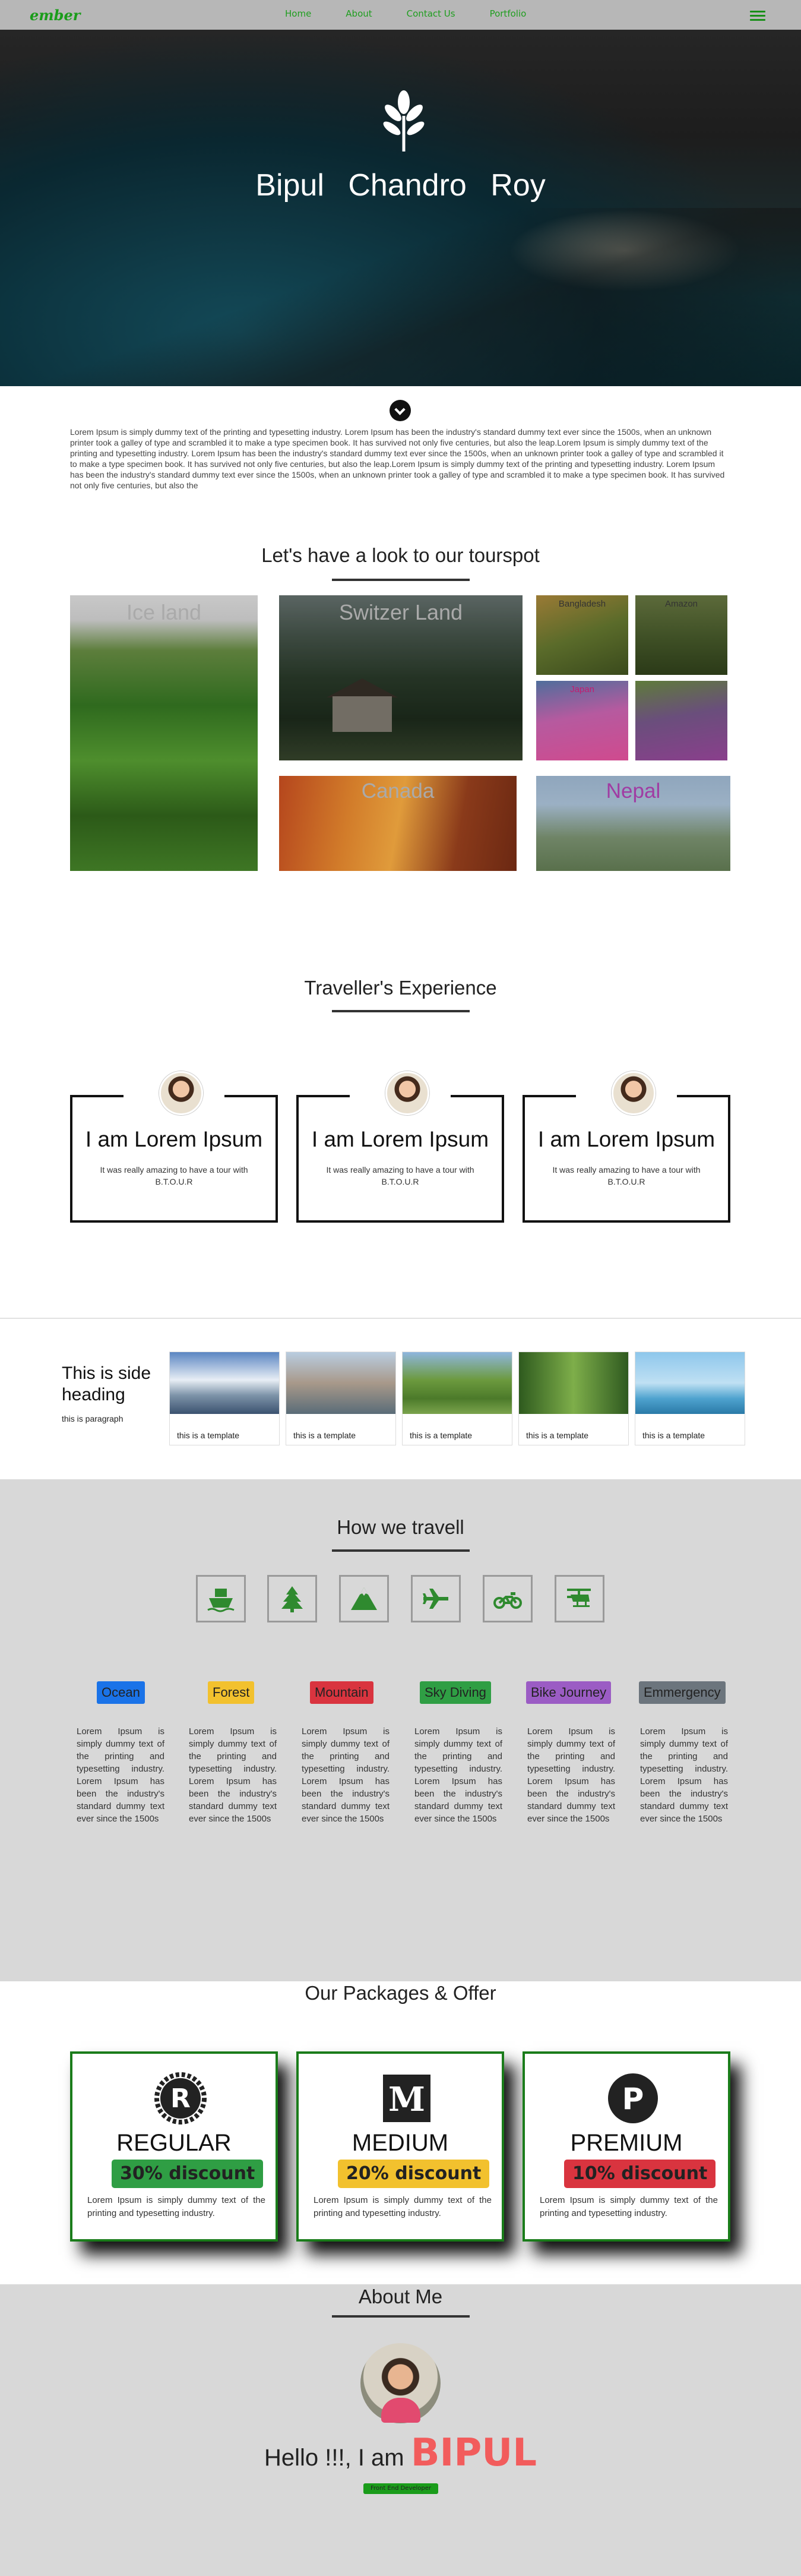 This screenshot has width=801, height=2576. What do you see at coordinates (398, 791) in the screenshot?
I see `tile-label: Canada` at bounding box center [398, 791].